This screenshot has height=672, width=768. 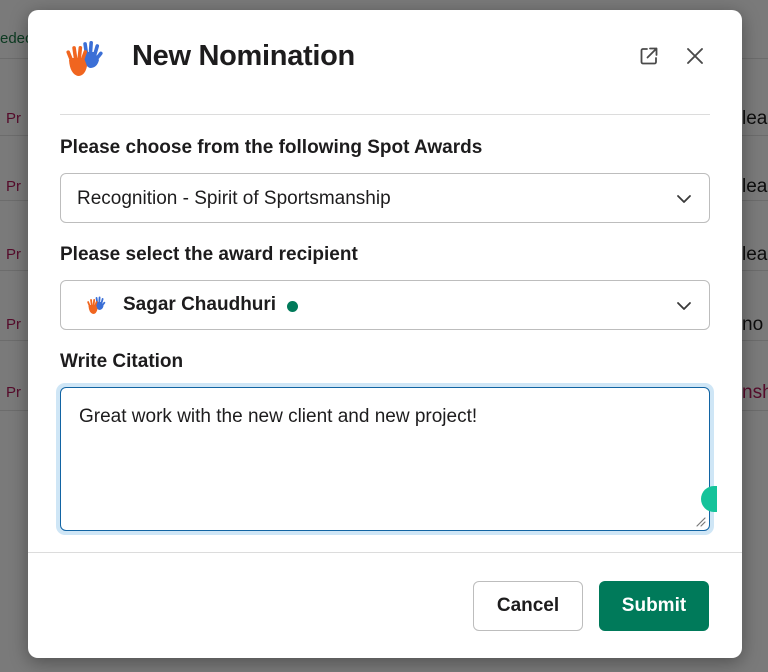 I want to click on recipient-name: Sagar Chaudhuri, so click(x=200, y=304).